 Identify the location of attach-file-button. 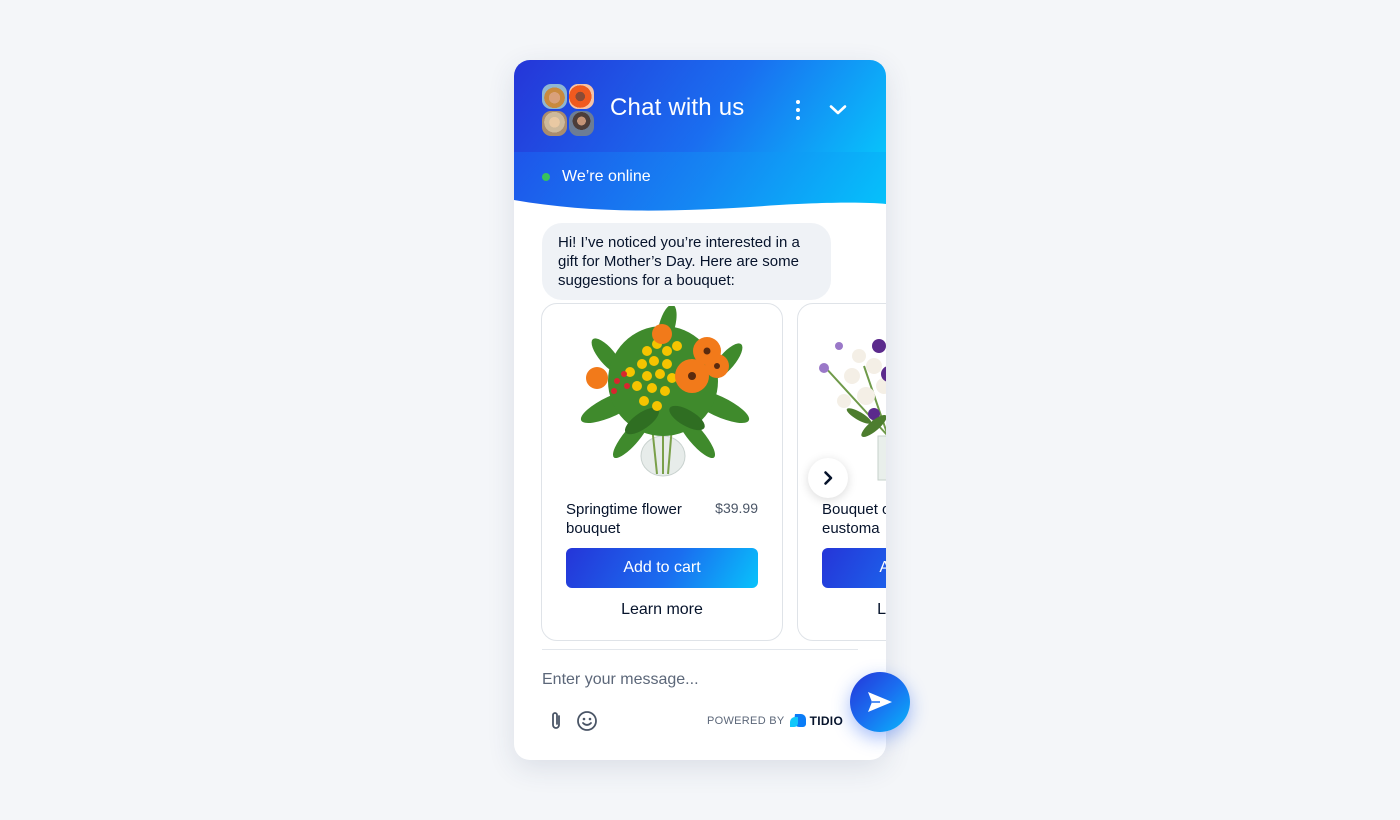
(556, 721).